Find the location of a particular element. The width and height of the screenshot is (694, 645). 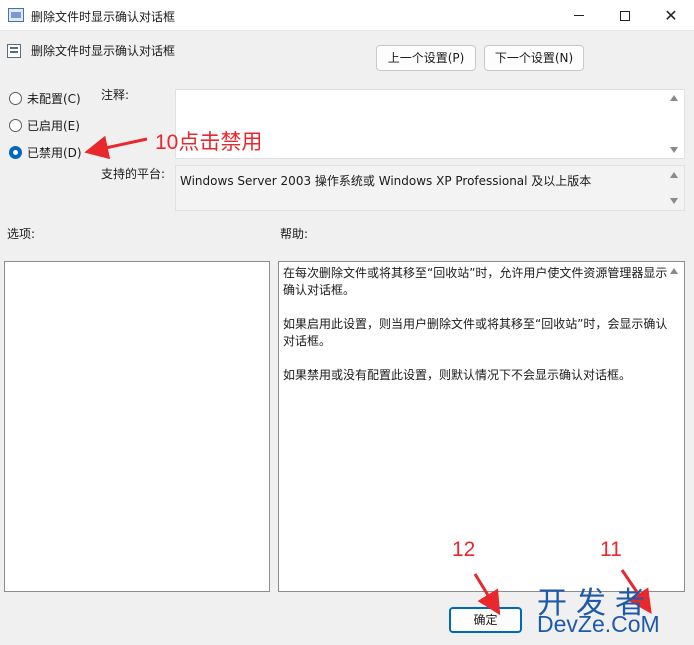

radio-enabled: 已启用(E) is located at coordinates (44, 125).